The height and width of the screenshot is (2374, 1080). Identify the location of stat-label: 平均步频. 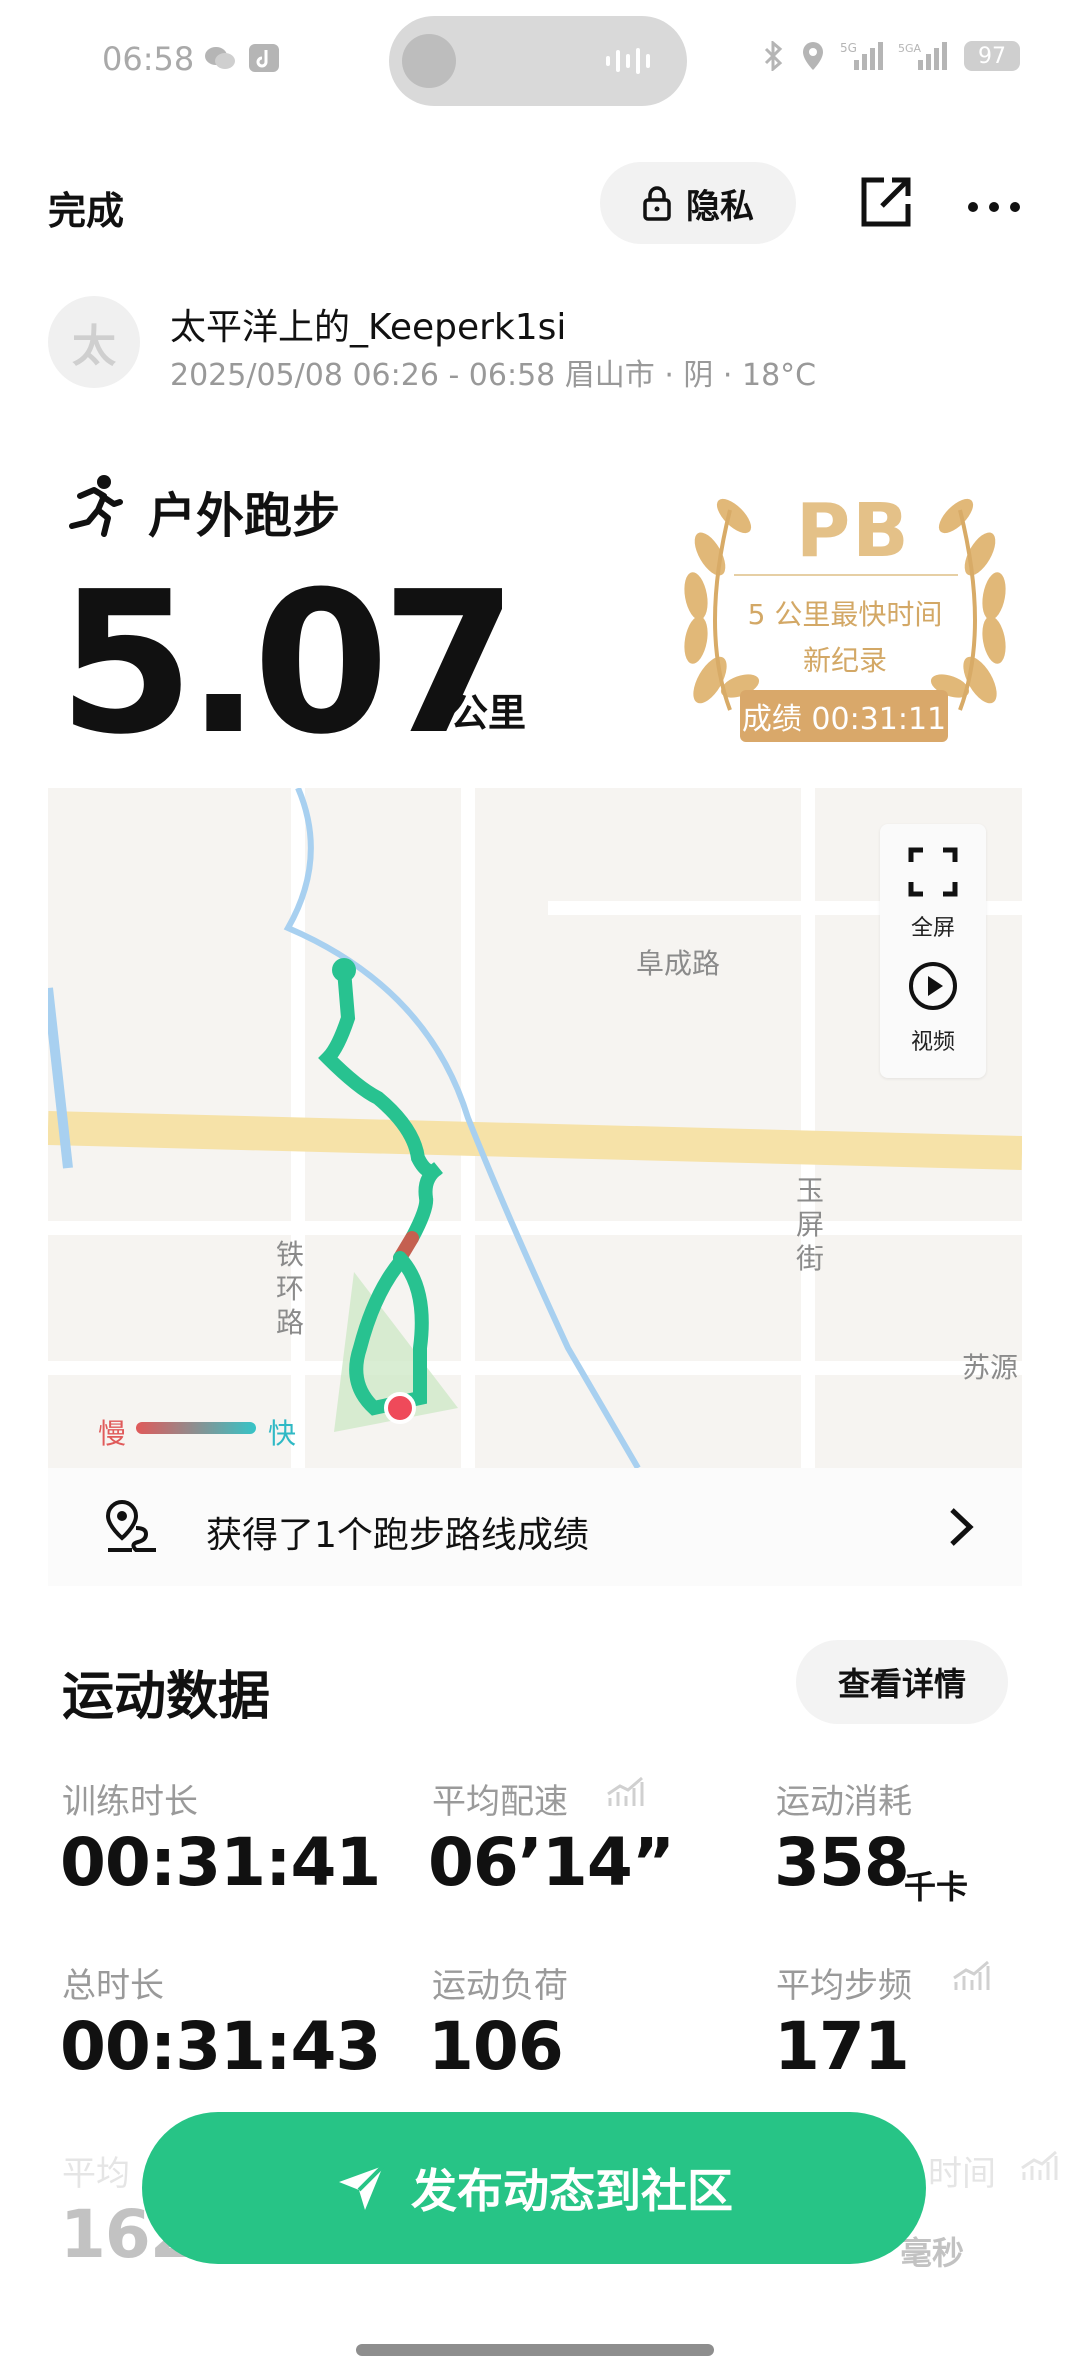
(844, 1986).